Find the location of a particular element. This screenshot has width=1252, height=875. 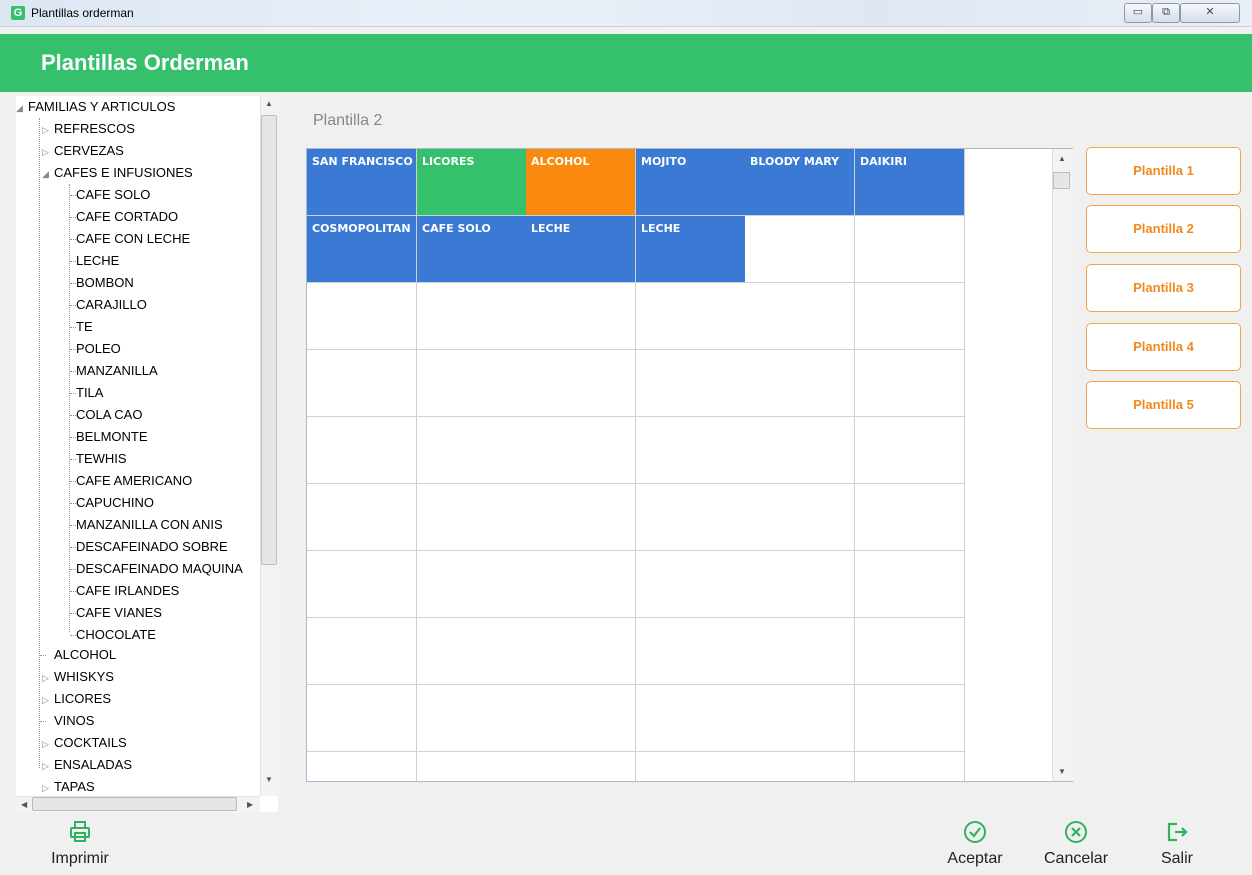

print-button: Imprimir is located at coordinates (80, 844).